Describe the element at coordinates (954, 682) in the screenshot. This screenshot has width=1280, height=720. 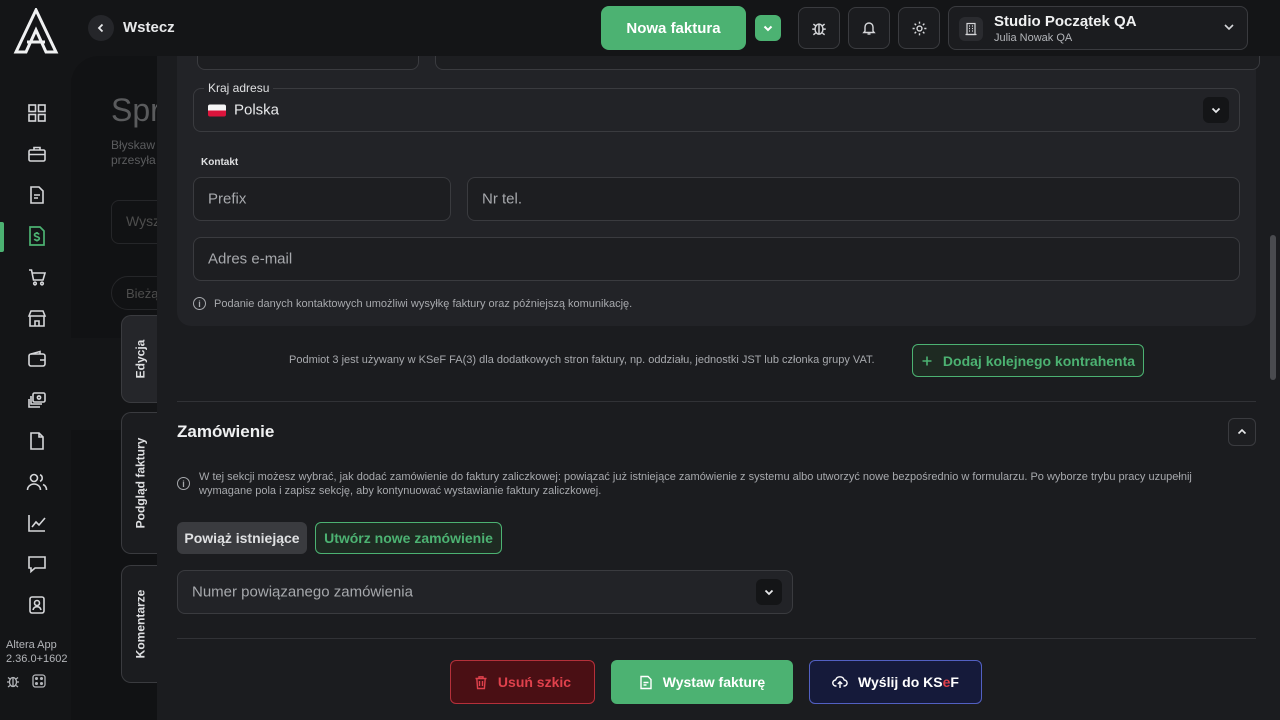
I see `send-to-ksef-suffix: F` at that location.